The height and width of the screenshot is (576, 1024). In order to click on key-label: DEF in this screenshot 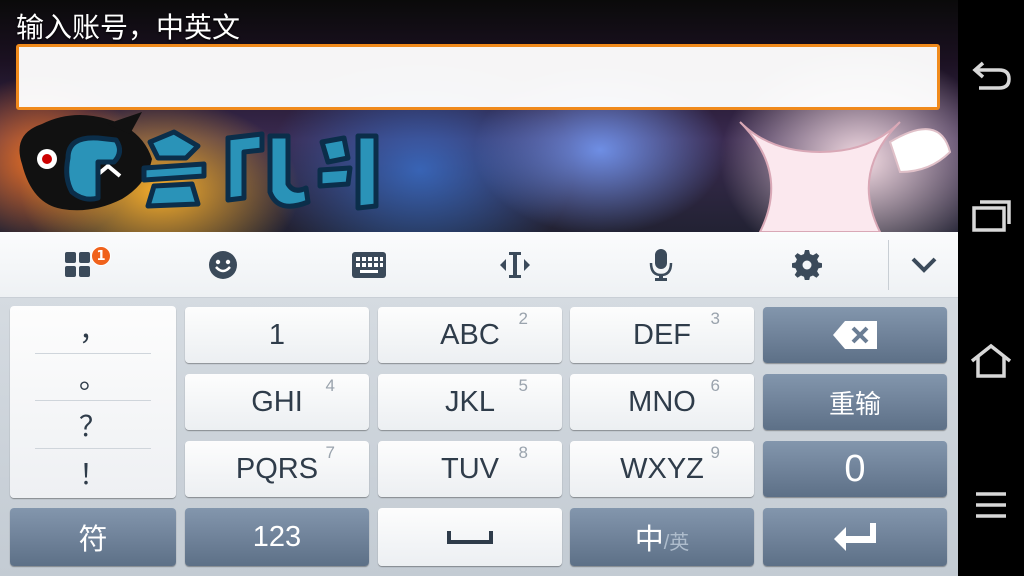, I will do `click(662, 334)`.